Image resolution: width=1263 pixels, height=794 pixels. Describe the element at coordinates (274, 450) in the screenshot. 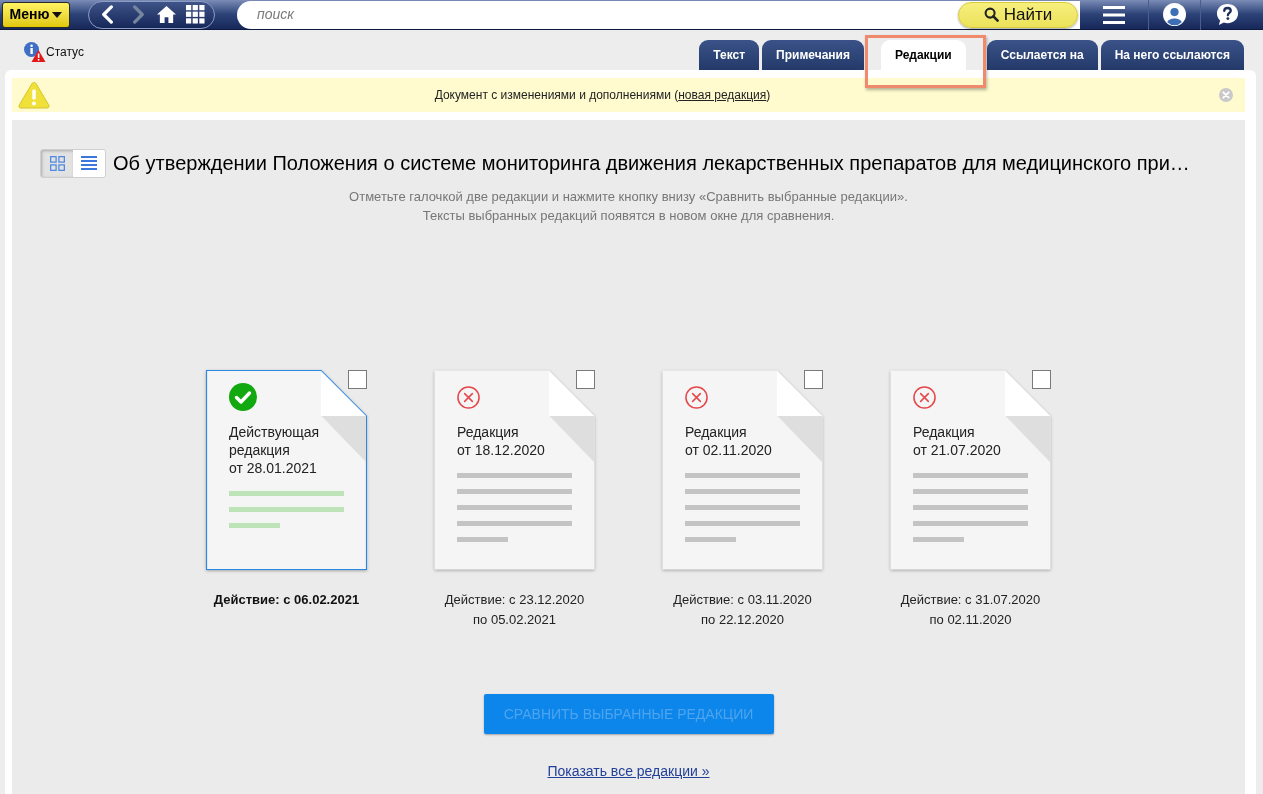

I see `edition-label: Действующая редакция от 28.01.2021` at that location.